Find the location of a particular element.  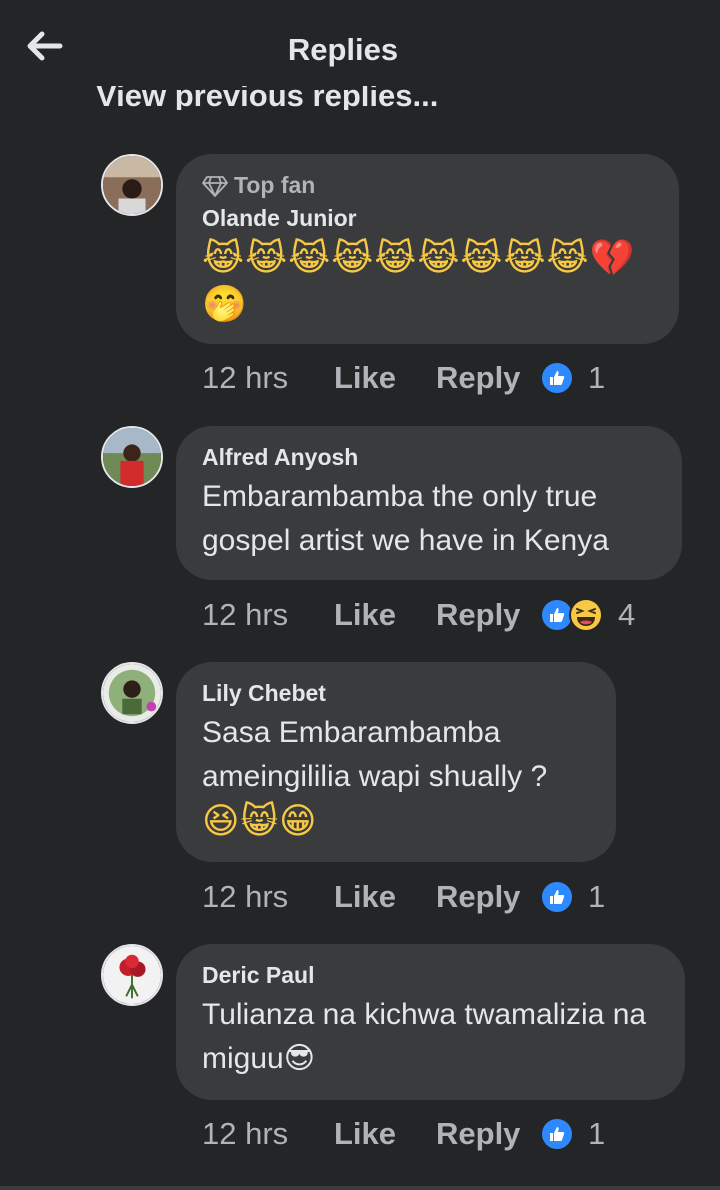

comment-author: Deric Paul is located at coordinates (430, 975).